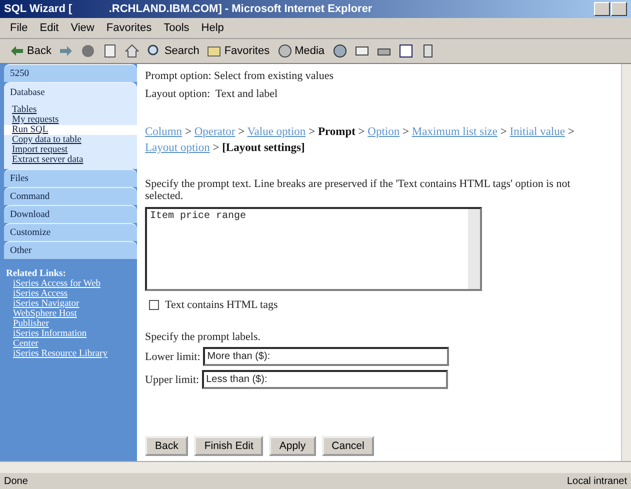  I want to click on breadcrumb-current: Prompt, so click(337, 132).